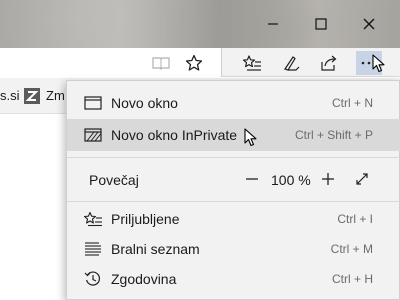 This screenshot has height=300, width=400. What do you see at coordinates (233, 103) in the screenshot?
I see `menu-item-new-window: Novo okno Ctrl + N` at bounding box center [233, 103].